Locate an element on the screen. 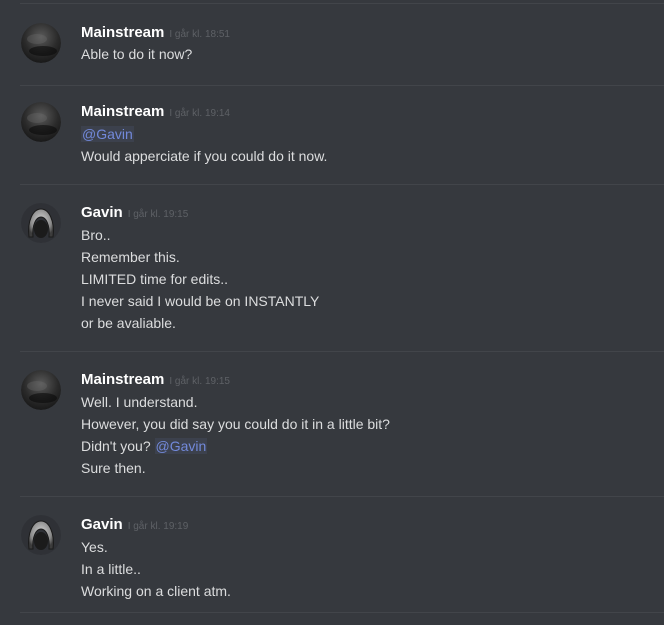 Image resolution: width=664 pixels, height=625 pixels. message-header: Mainstream I går kl. 19:15 is located at coordinates (155, 381).